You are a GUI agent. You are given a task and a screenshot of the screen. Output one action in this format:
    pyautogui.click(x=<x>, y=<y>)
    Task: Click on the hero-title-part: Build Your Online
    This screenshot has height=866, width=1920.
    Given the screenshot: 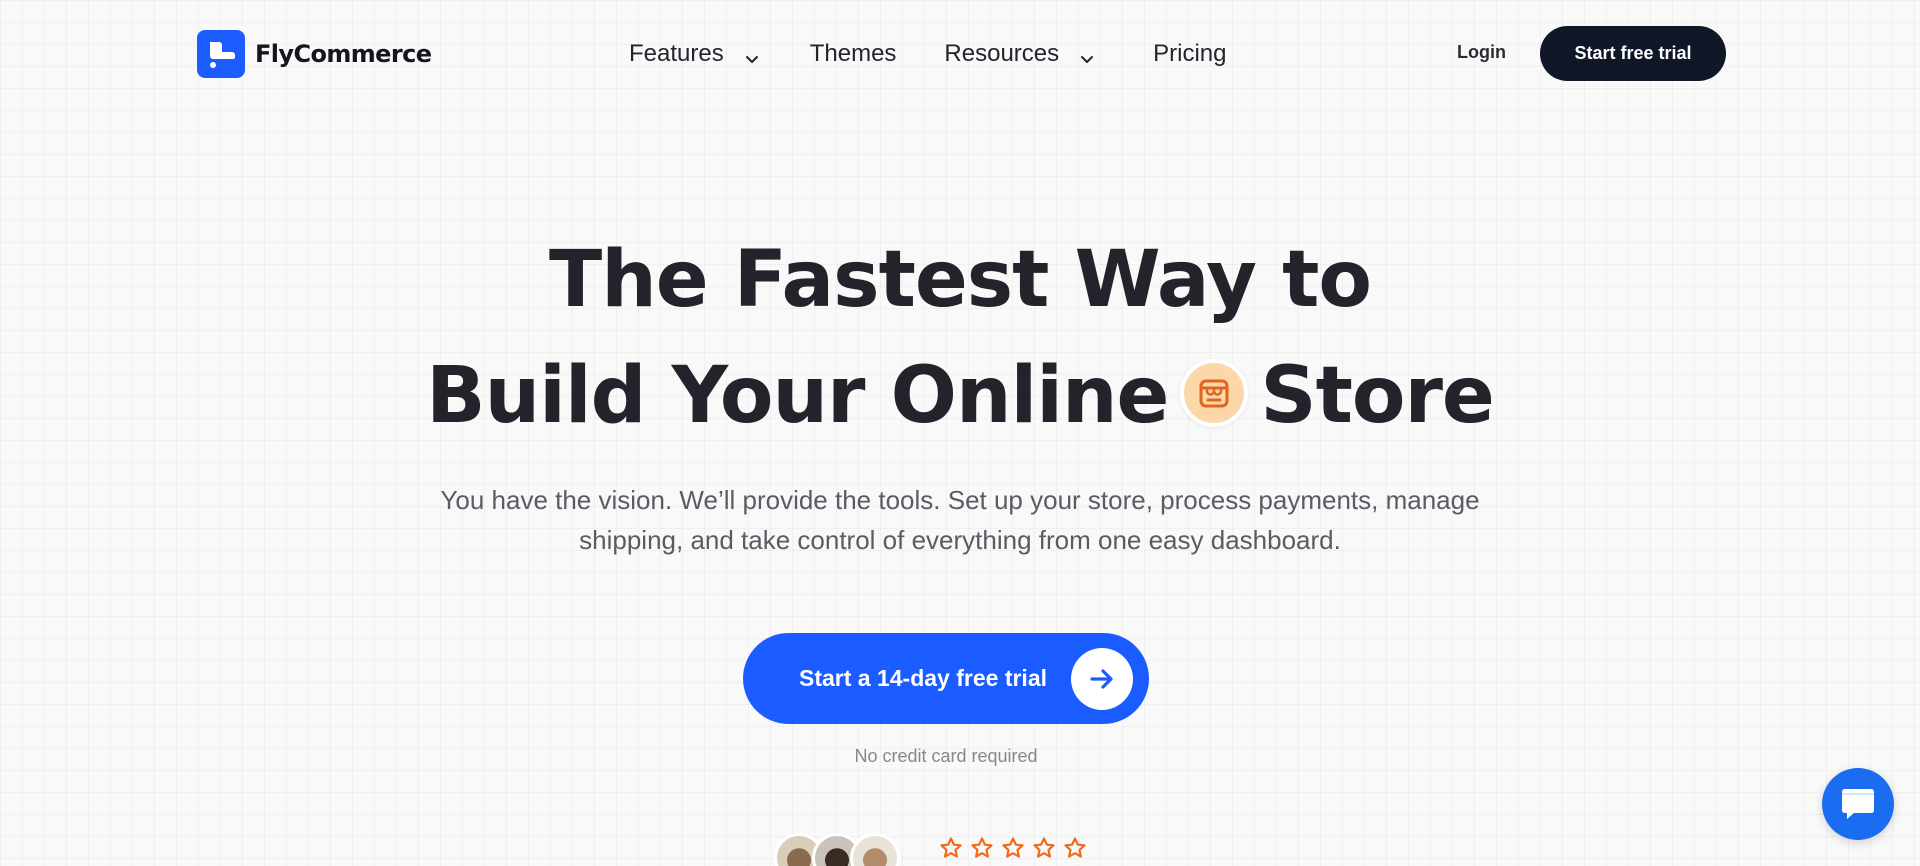 What is the action you would take?
    pyautogui.click(x=797, y=396)
    